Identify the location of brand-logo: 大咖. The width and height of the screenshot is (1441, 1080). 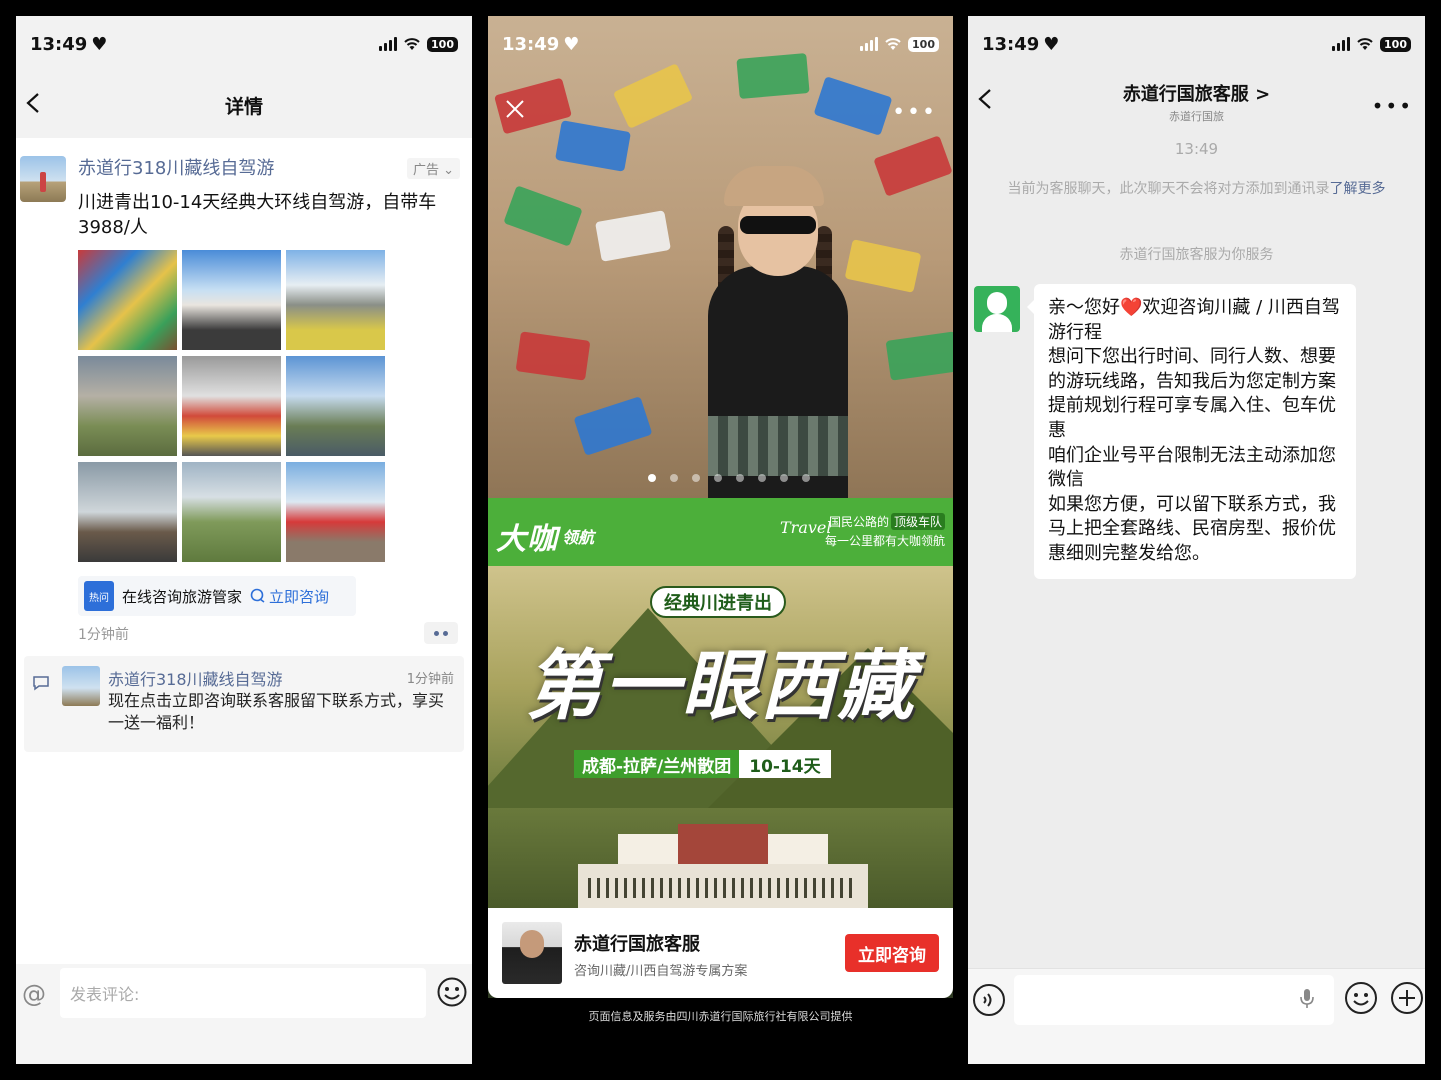
(527, 539).